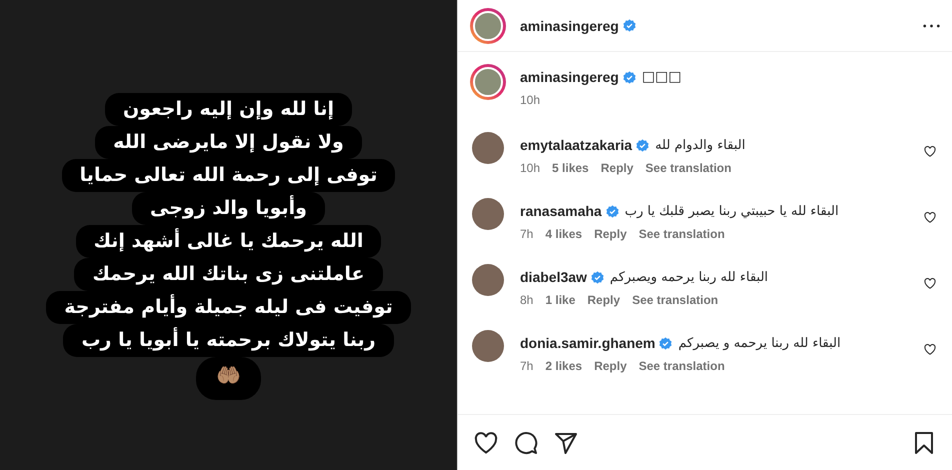 Image resolution: width=952 pixels, height=470 pixels. I want to click on bookmark-icon, so click(924, 442).